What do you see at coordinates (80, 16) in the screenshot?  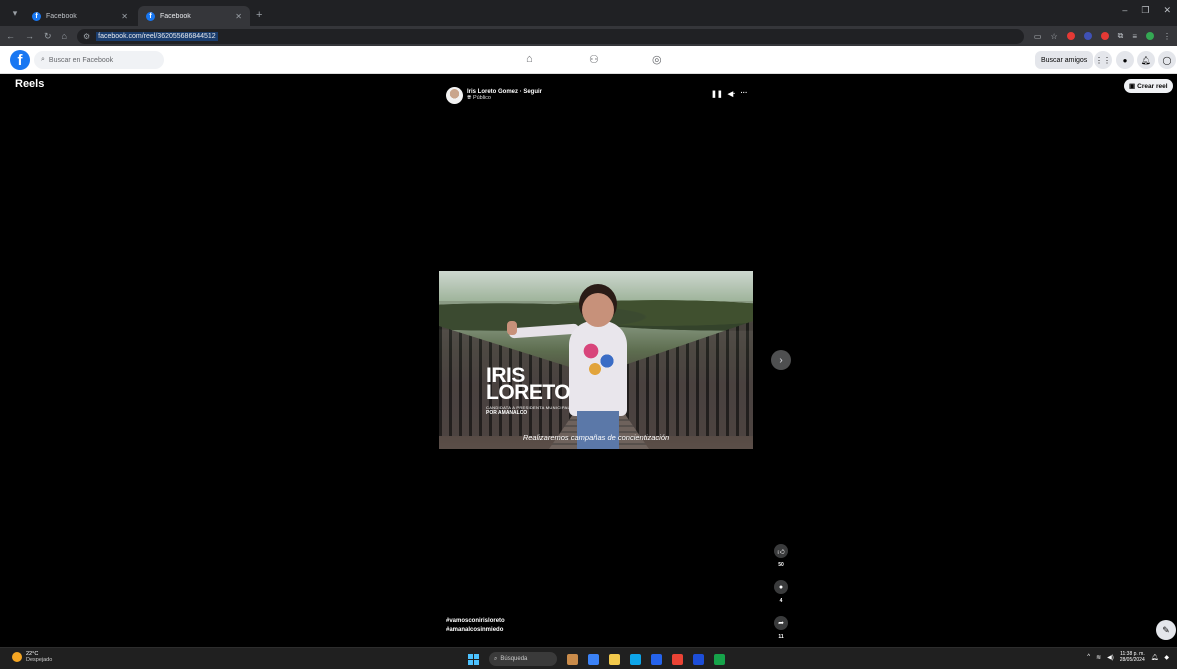 I see `browser-tab: f Facebook ✕` at bounding box center [80, 16].